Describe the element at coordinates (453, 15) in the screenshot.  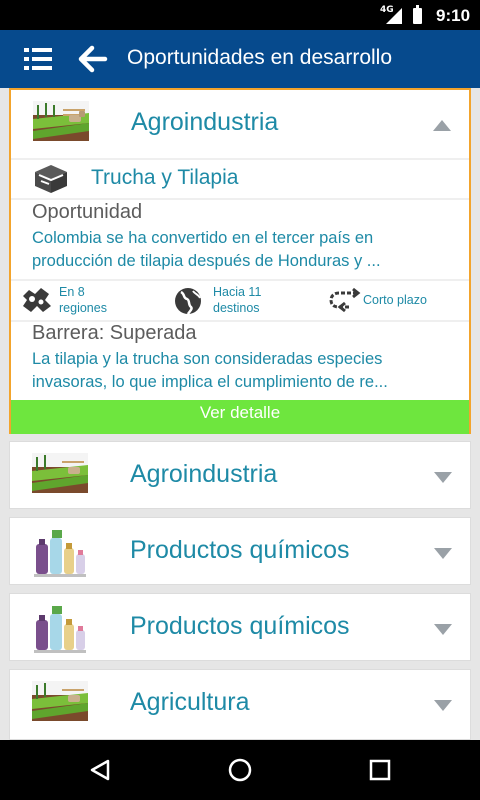
I see `status-time: 9:10` at that location.